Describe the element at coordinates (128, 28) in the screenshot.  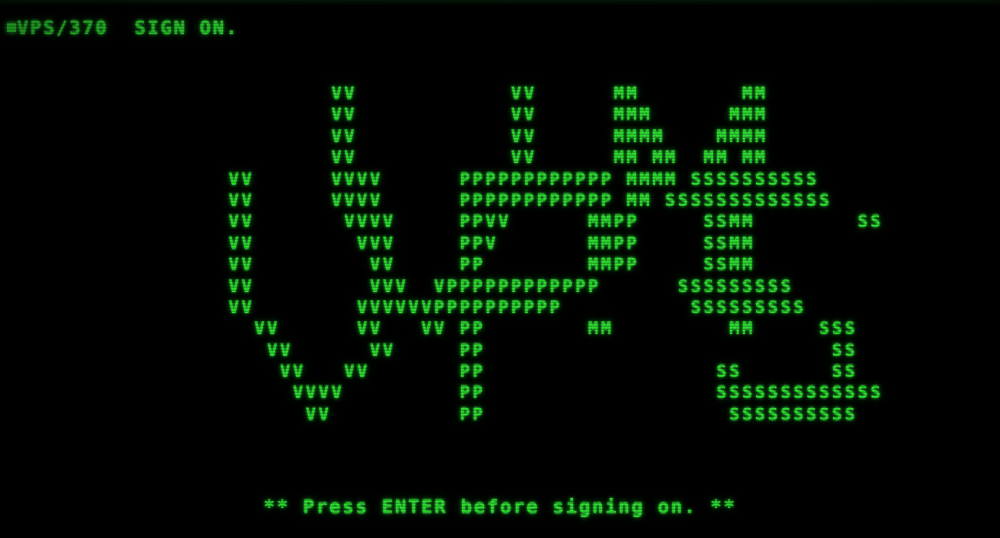
I see `header-text: VPS/370 SIGN ON.` at that location.